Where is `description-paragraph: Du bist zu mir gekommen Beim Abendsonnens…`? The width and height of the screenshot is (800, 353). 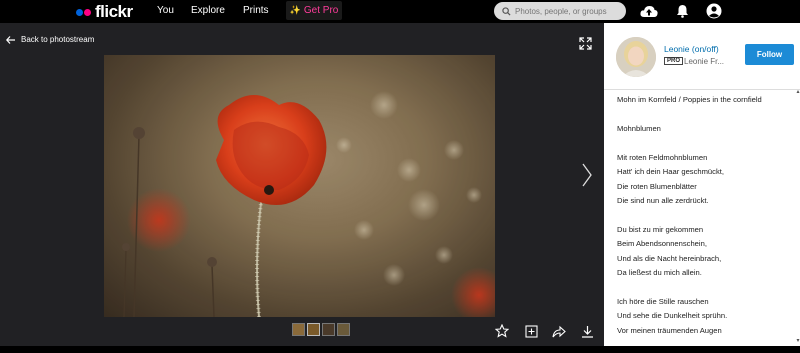
description-paragraph: Du bist zu mir gekommen Beim Abendsonnens… is located at coordinates (706, 252).